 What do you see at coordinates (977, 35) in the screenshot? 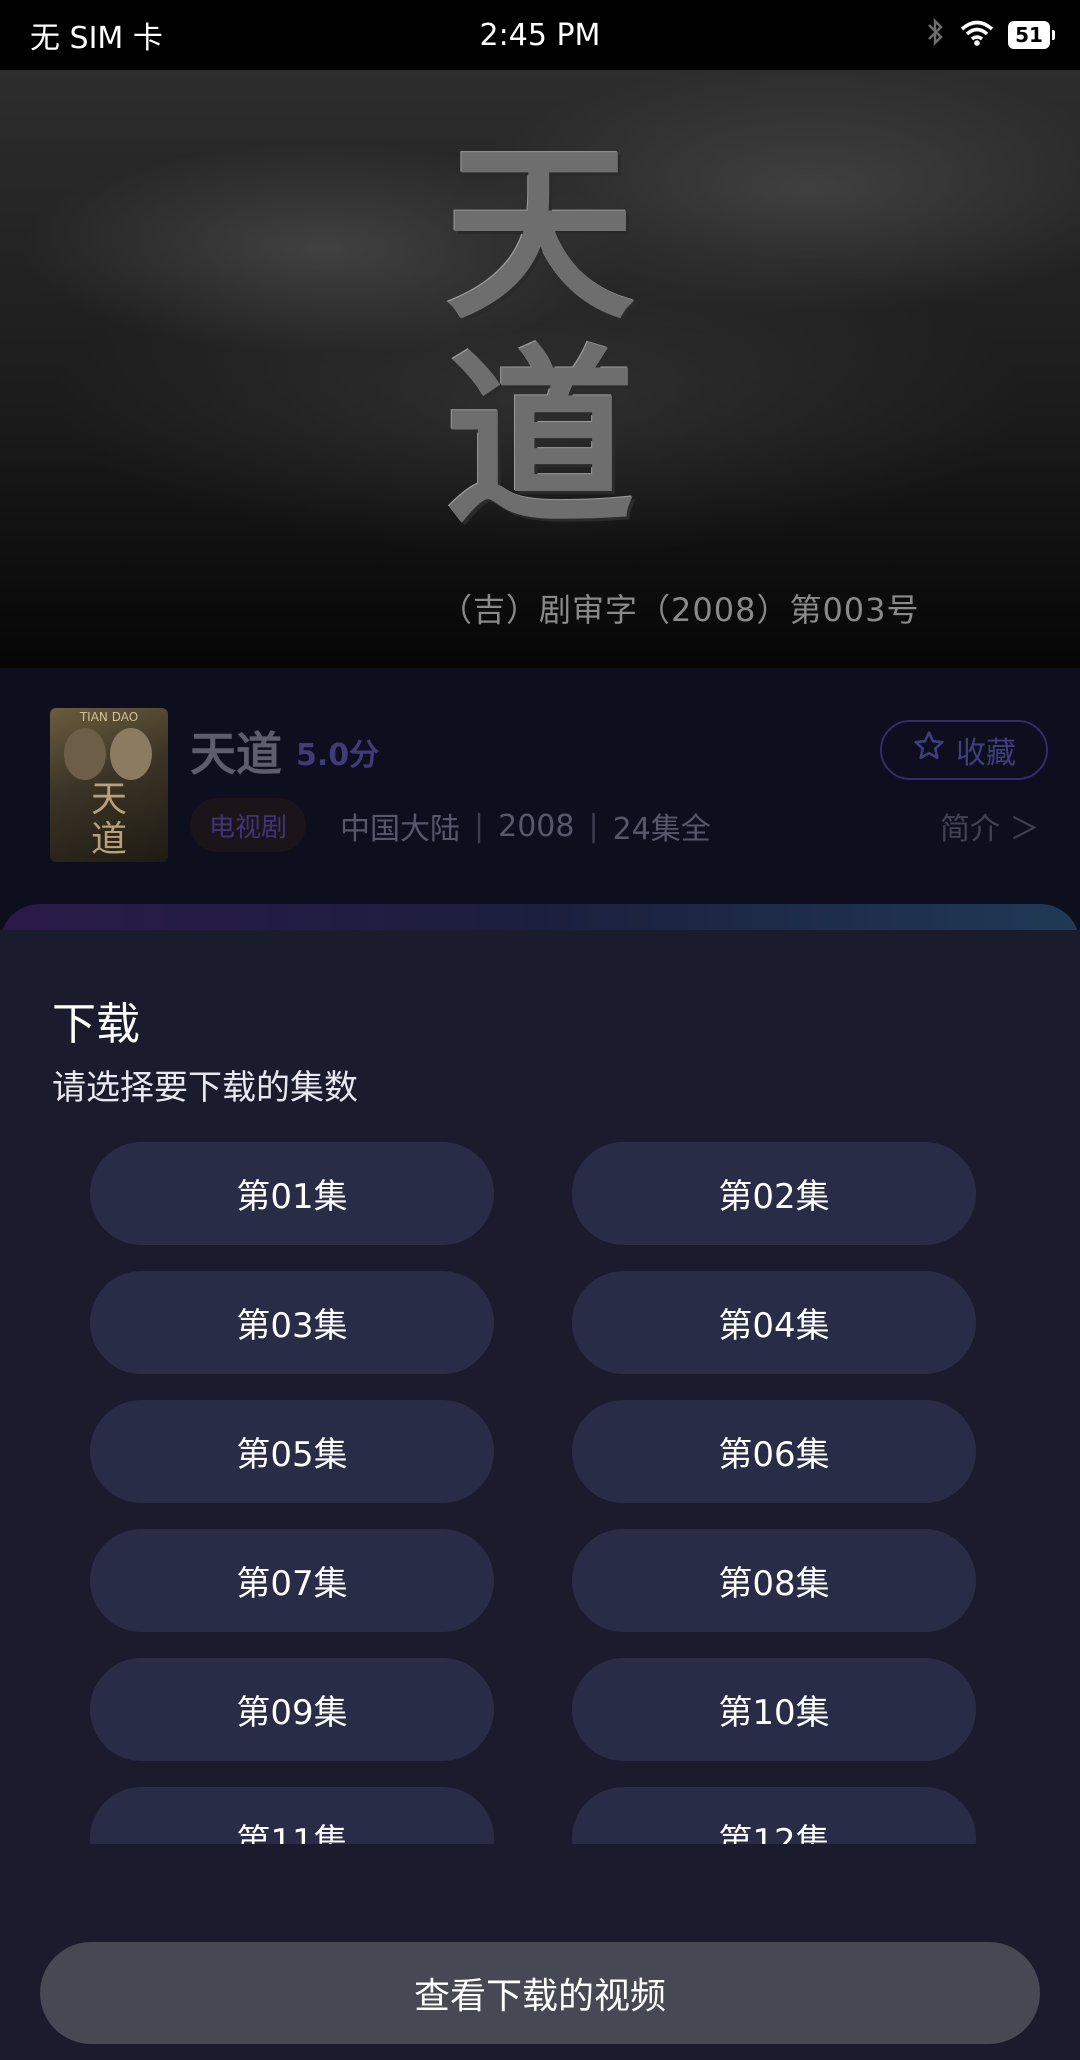
I see `wifi-icon` at bounding box center [977, 35].